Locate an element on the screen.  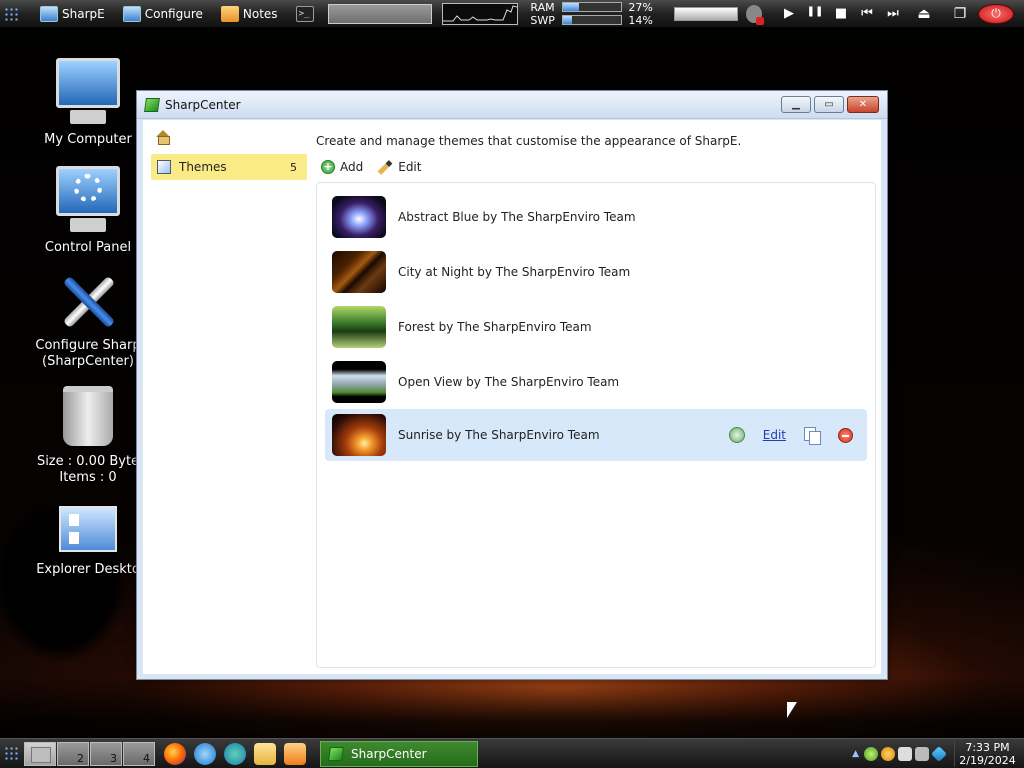
desktop-icon-label: Size : 0.00 Byte Items : 0 is located at coordinates (88, 469).